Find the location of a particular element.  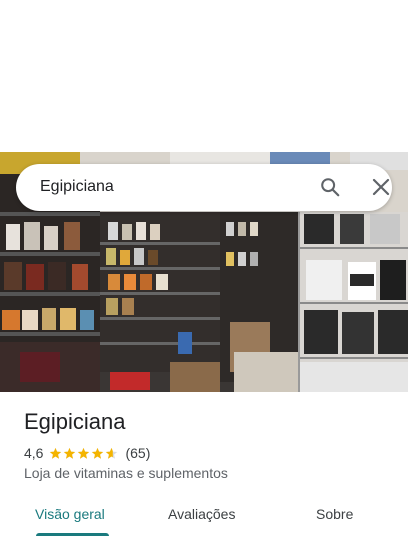

tab-reviews: Avaliações is located at coordinates (201, 514).